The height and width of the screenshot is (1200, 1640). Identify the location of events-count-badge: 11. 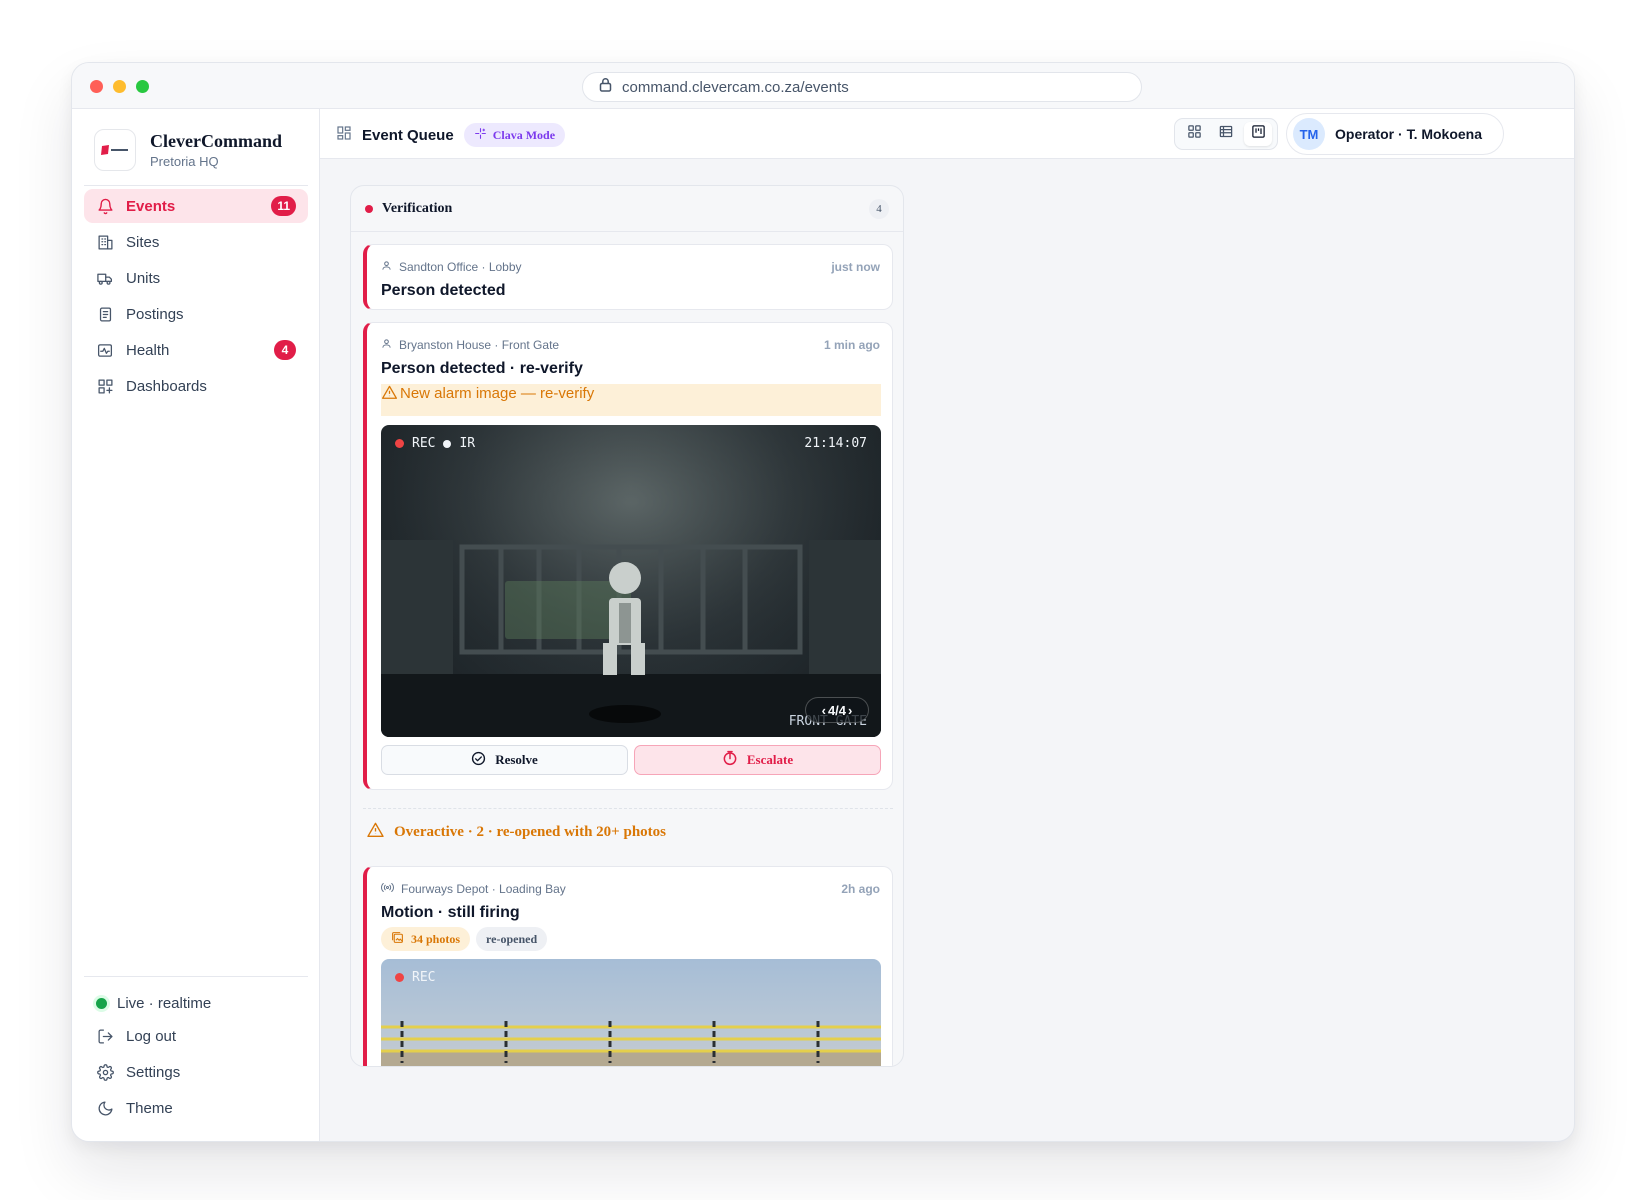
(283, 206).